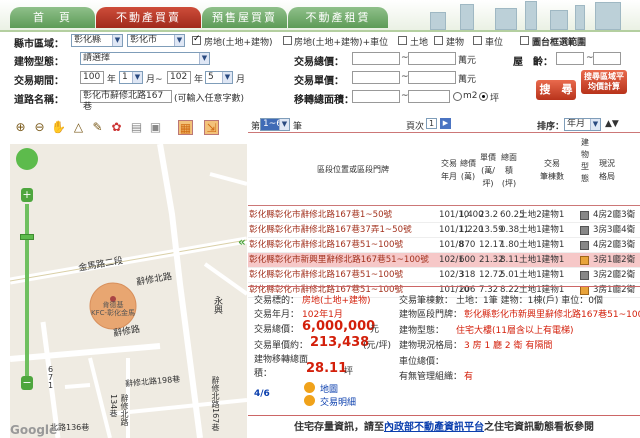 Image resolution: width=640 pixels, height=438 pixels. What do you see at coordinates (570, 58) in the screenshot?
I see `age-min-input` at bounding box center [570, 58].